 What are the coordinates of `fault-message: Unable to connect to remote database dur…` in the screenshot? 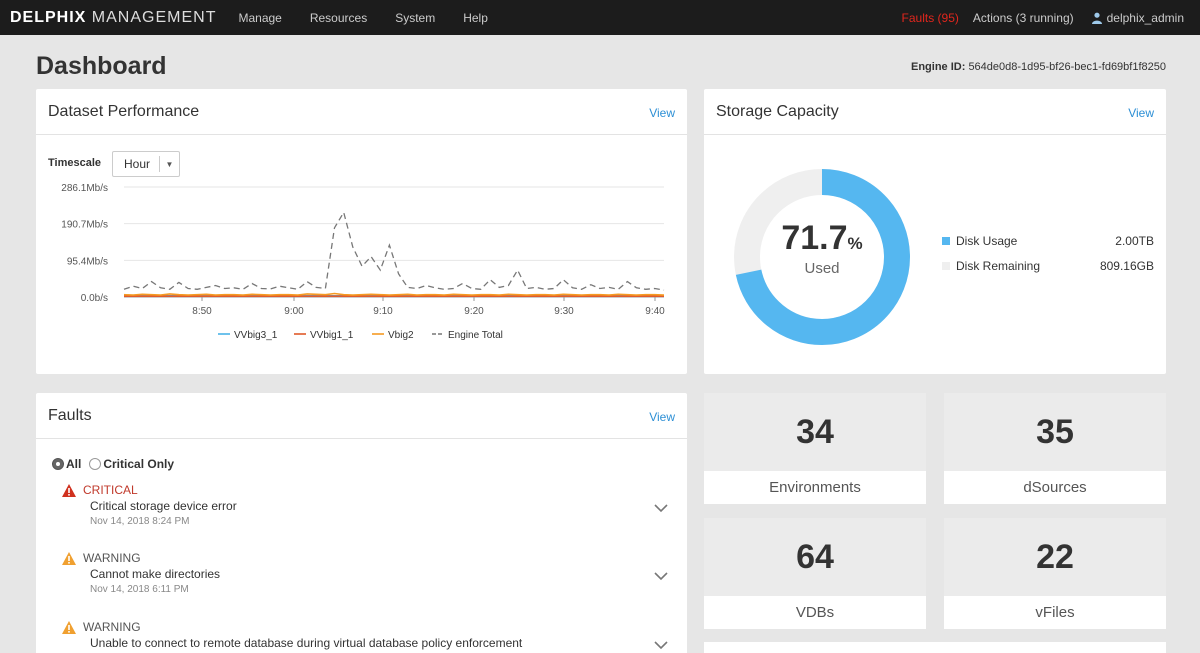 It's located at (306, 643).